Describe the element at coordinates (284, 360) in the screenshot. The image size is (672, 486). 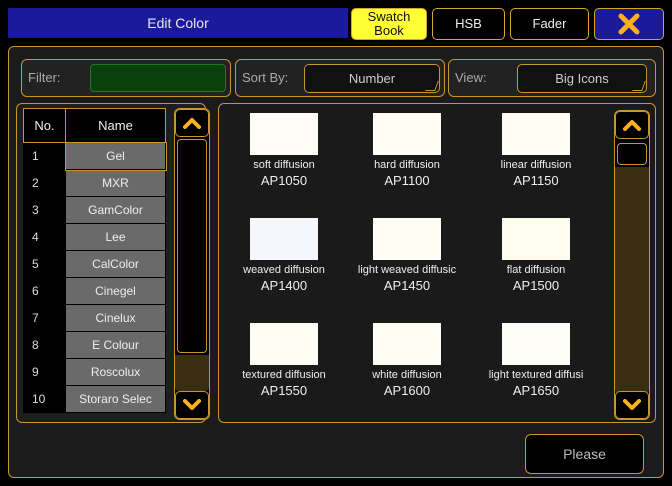
I see `swatch-tile: textured diffusion AP1550` at that location.